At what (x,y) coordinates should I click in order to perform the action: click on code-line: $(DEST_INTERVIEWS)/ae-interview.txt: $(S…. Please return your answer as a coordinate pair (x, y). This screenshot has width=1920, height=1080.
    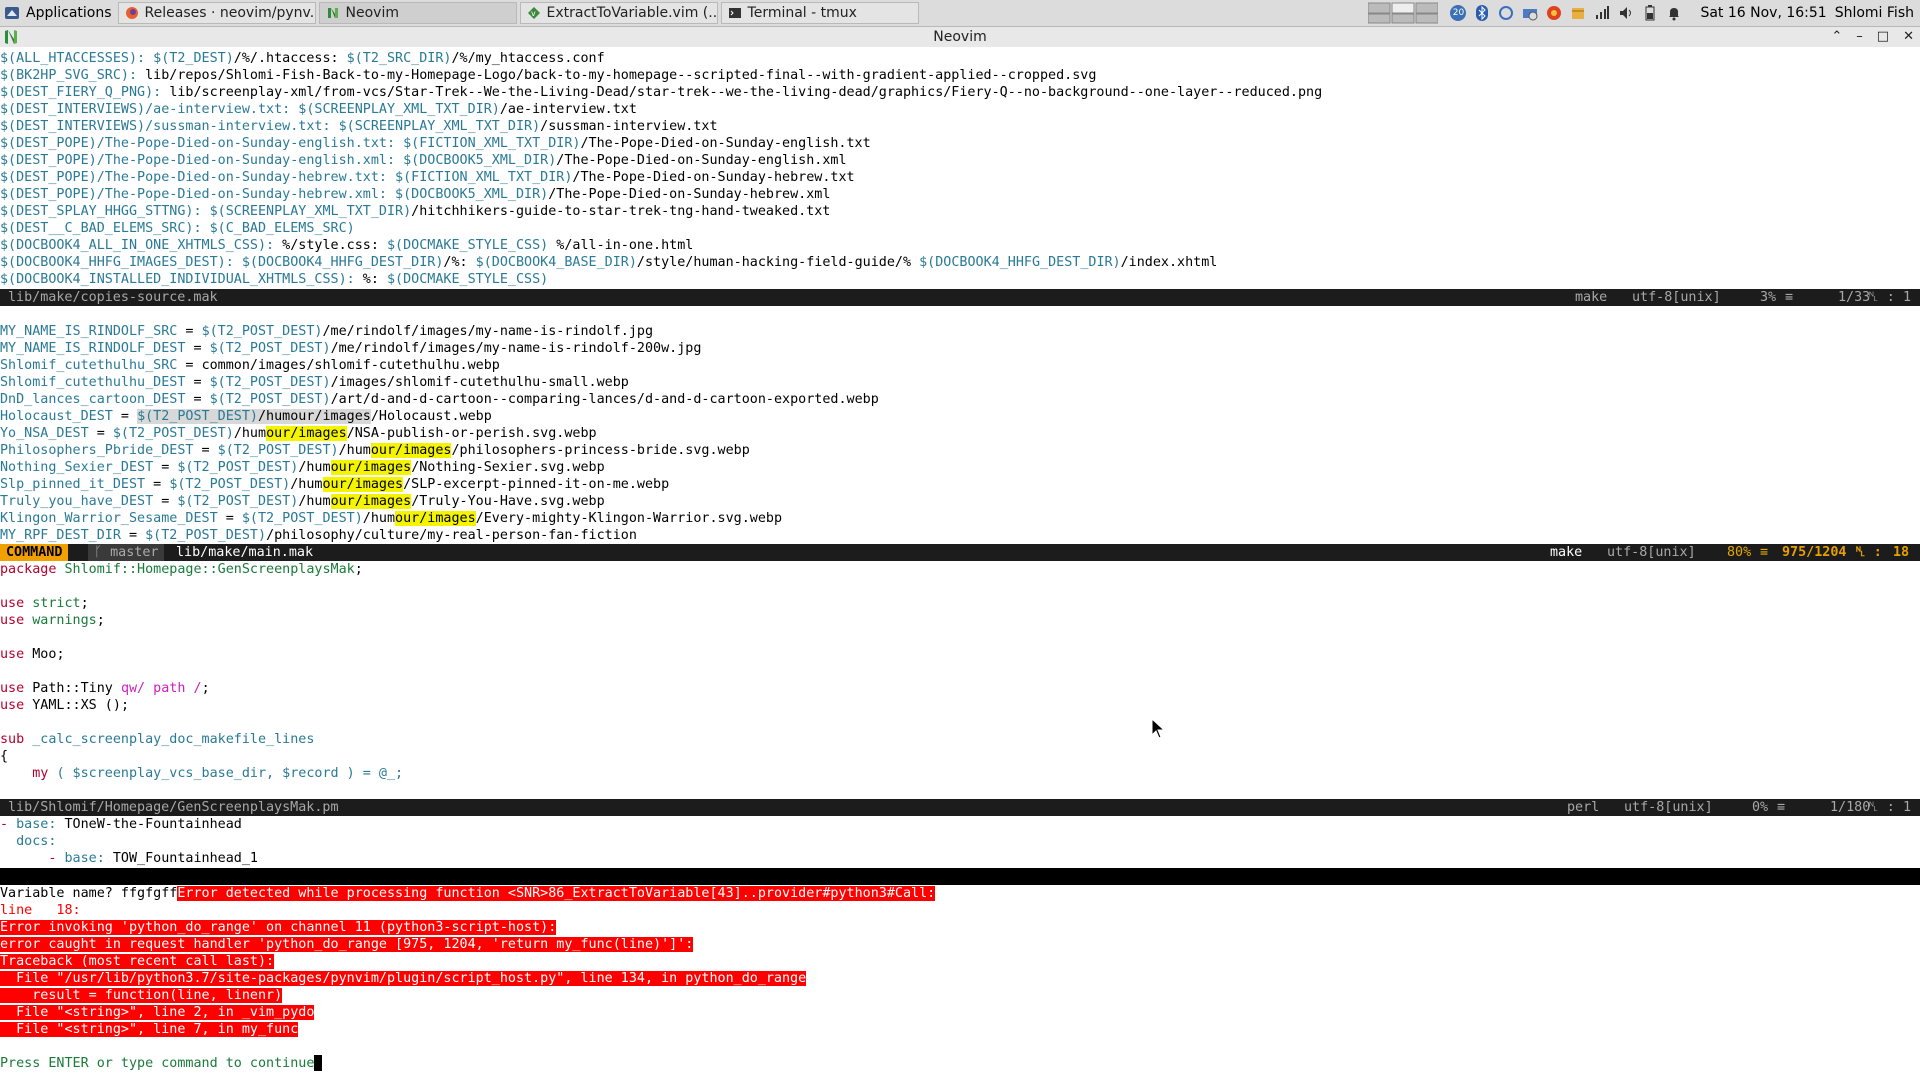
    Looking at the image, I should click on (318, 109).